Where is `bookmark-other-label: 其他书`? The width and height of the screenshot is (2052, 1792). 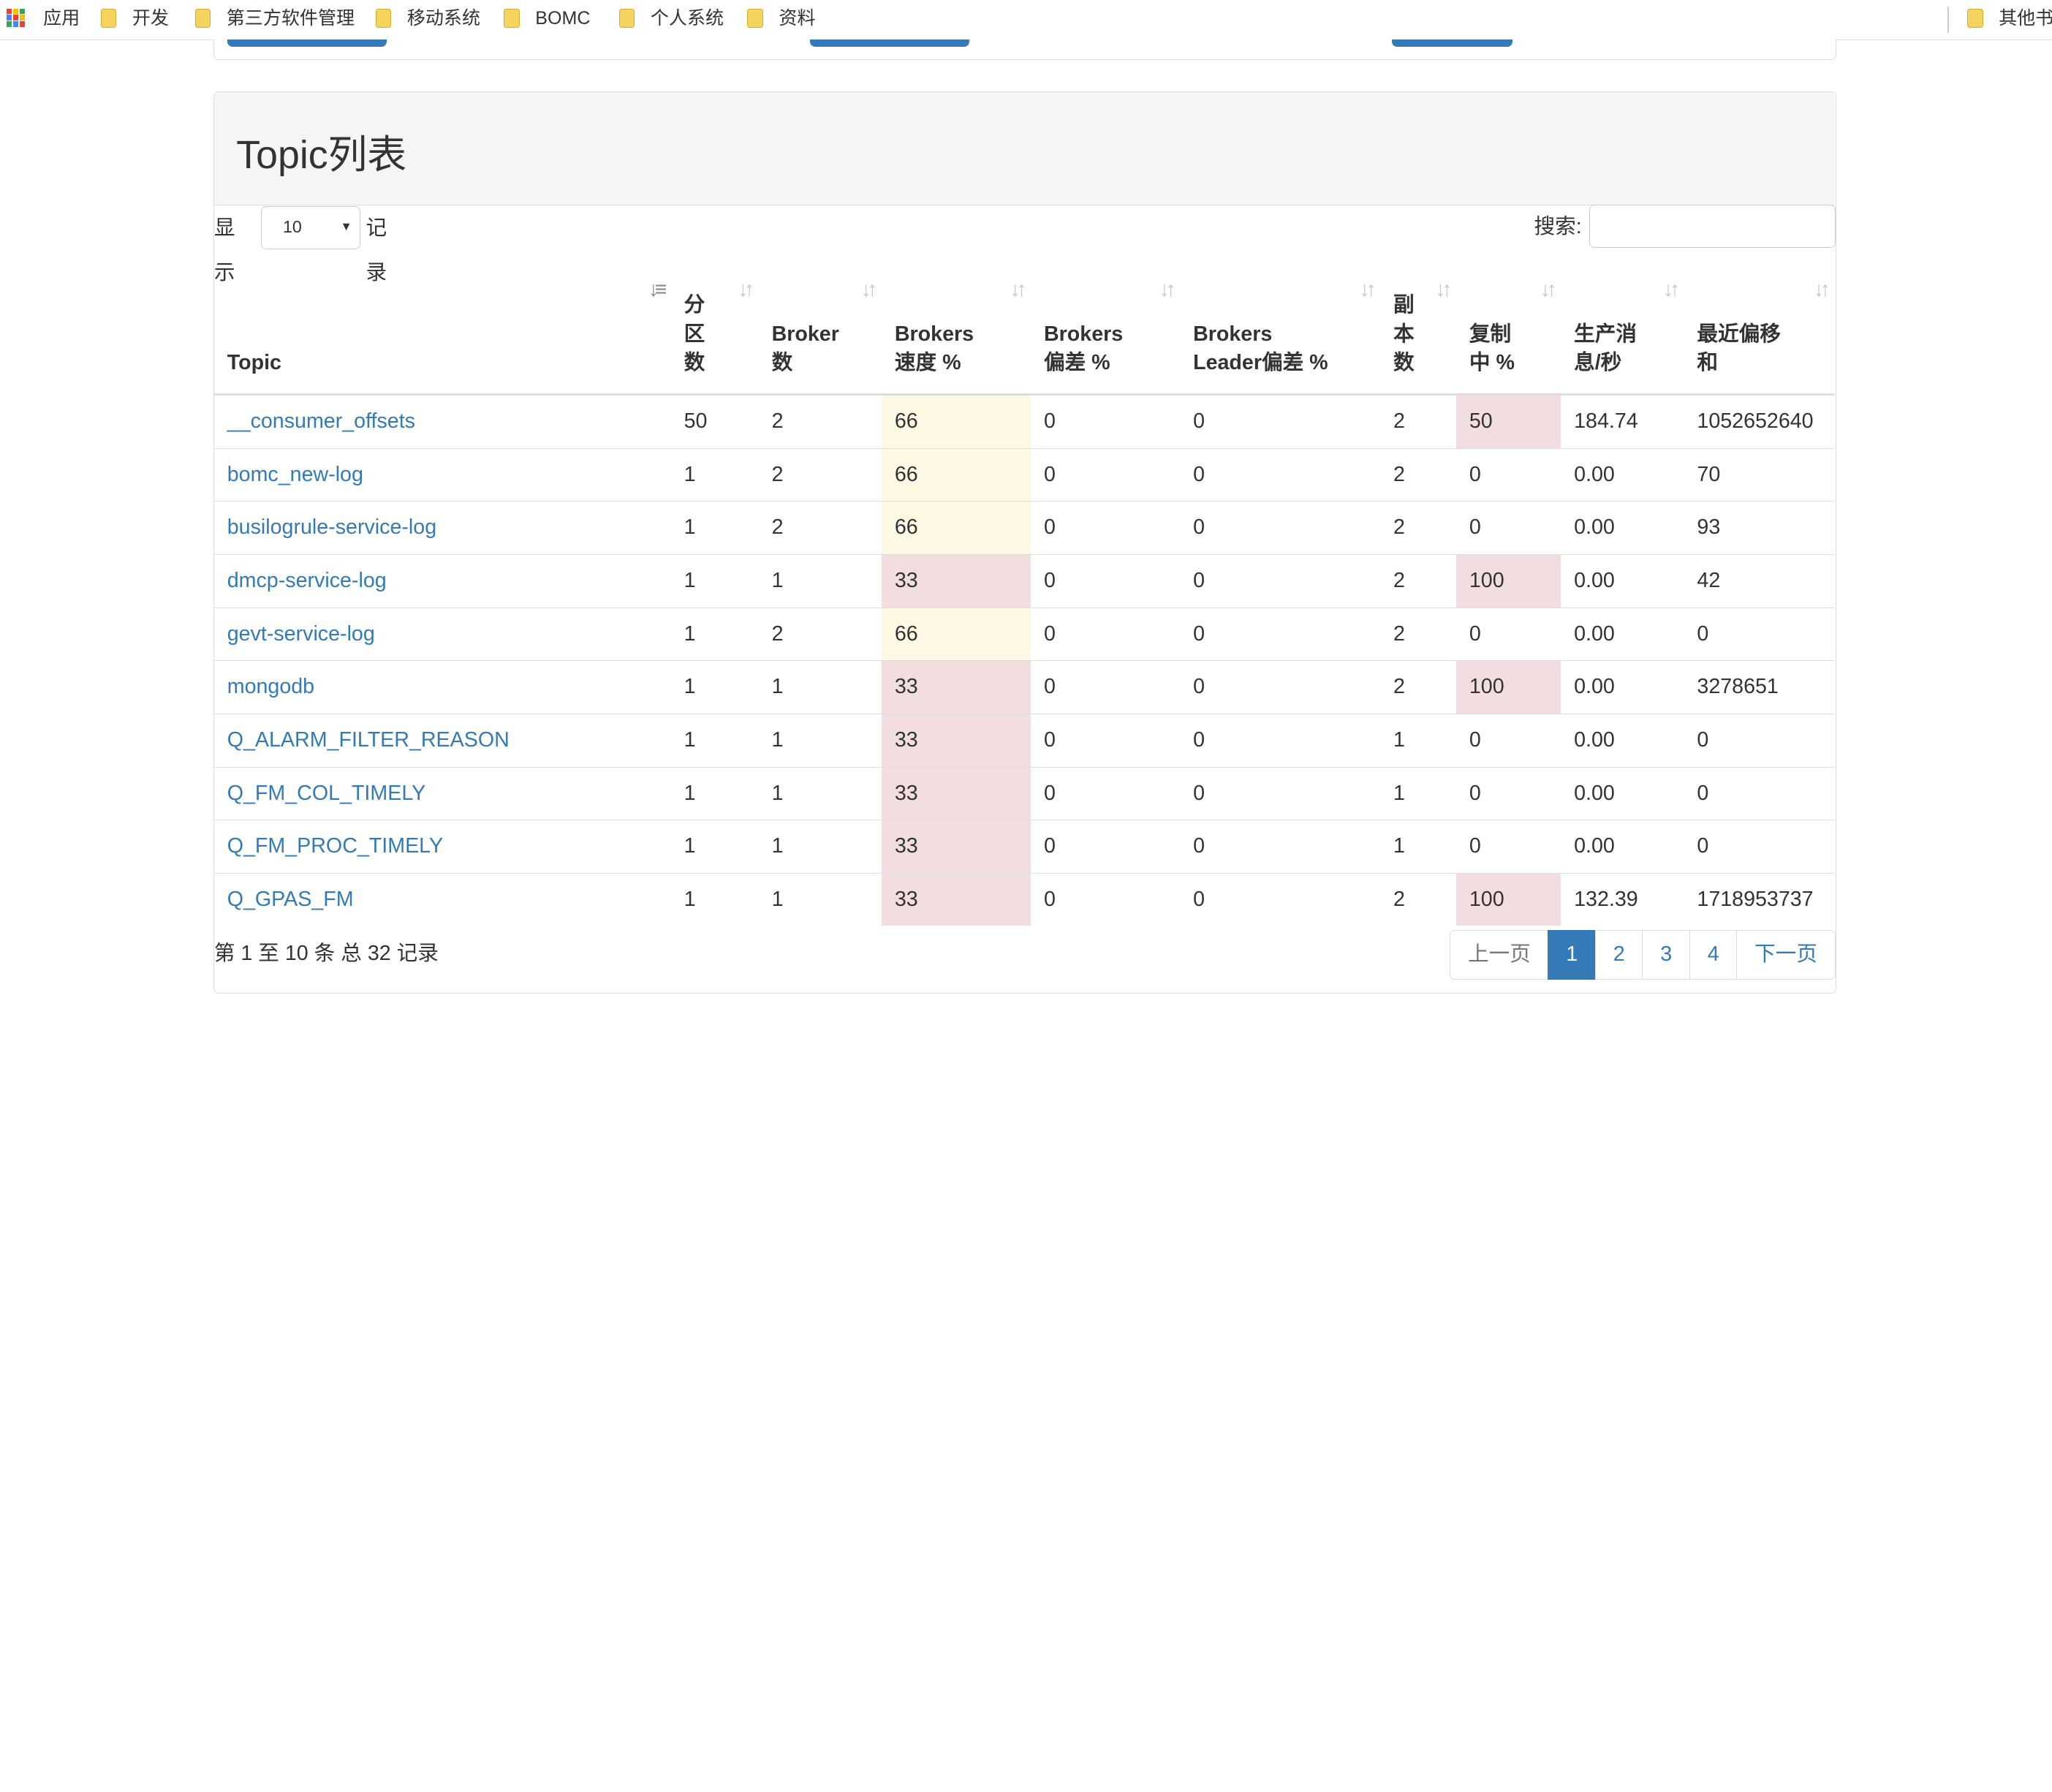
bookmark-other-label: 其他书 is located at coordinates (2025, 18).